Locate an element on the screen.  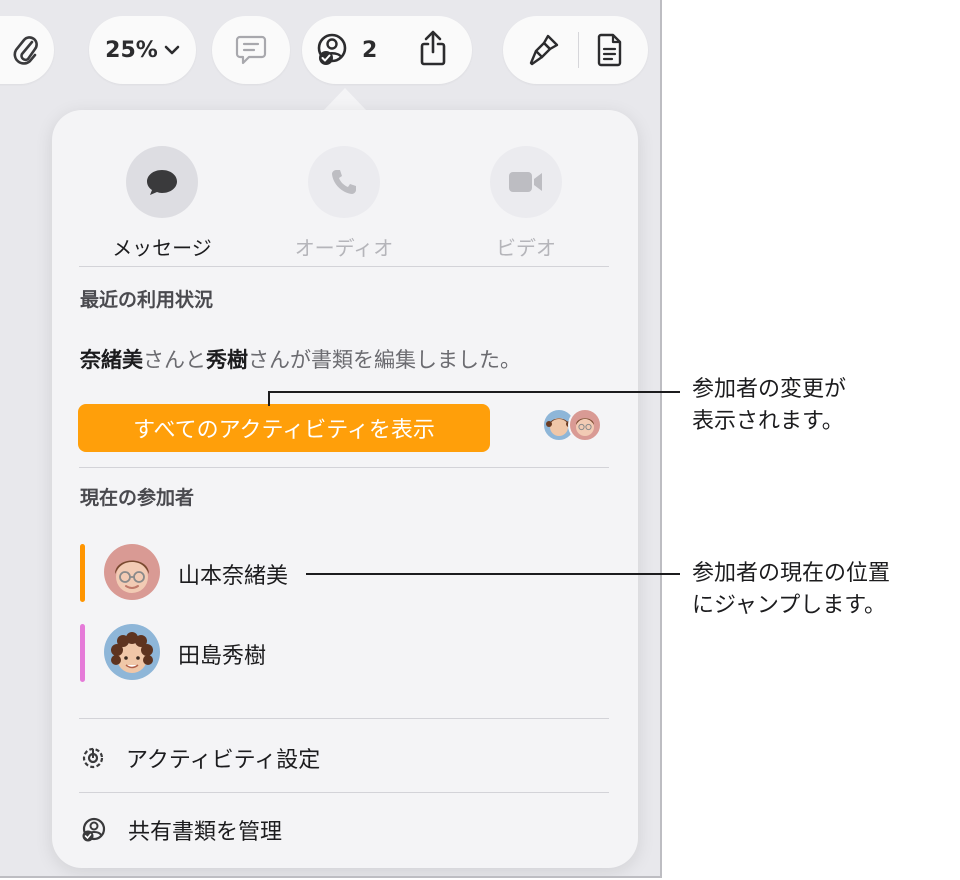
paperclip-icon is located at coordinates (25, 50).